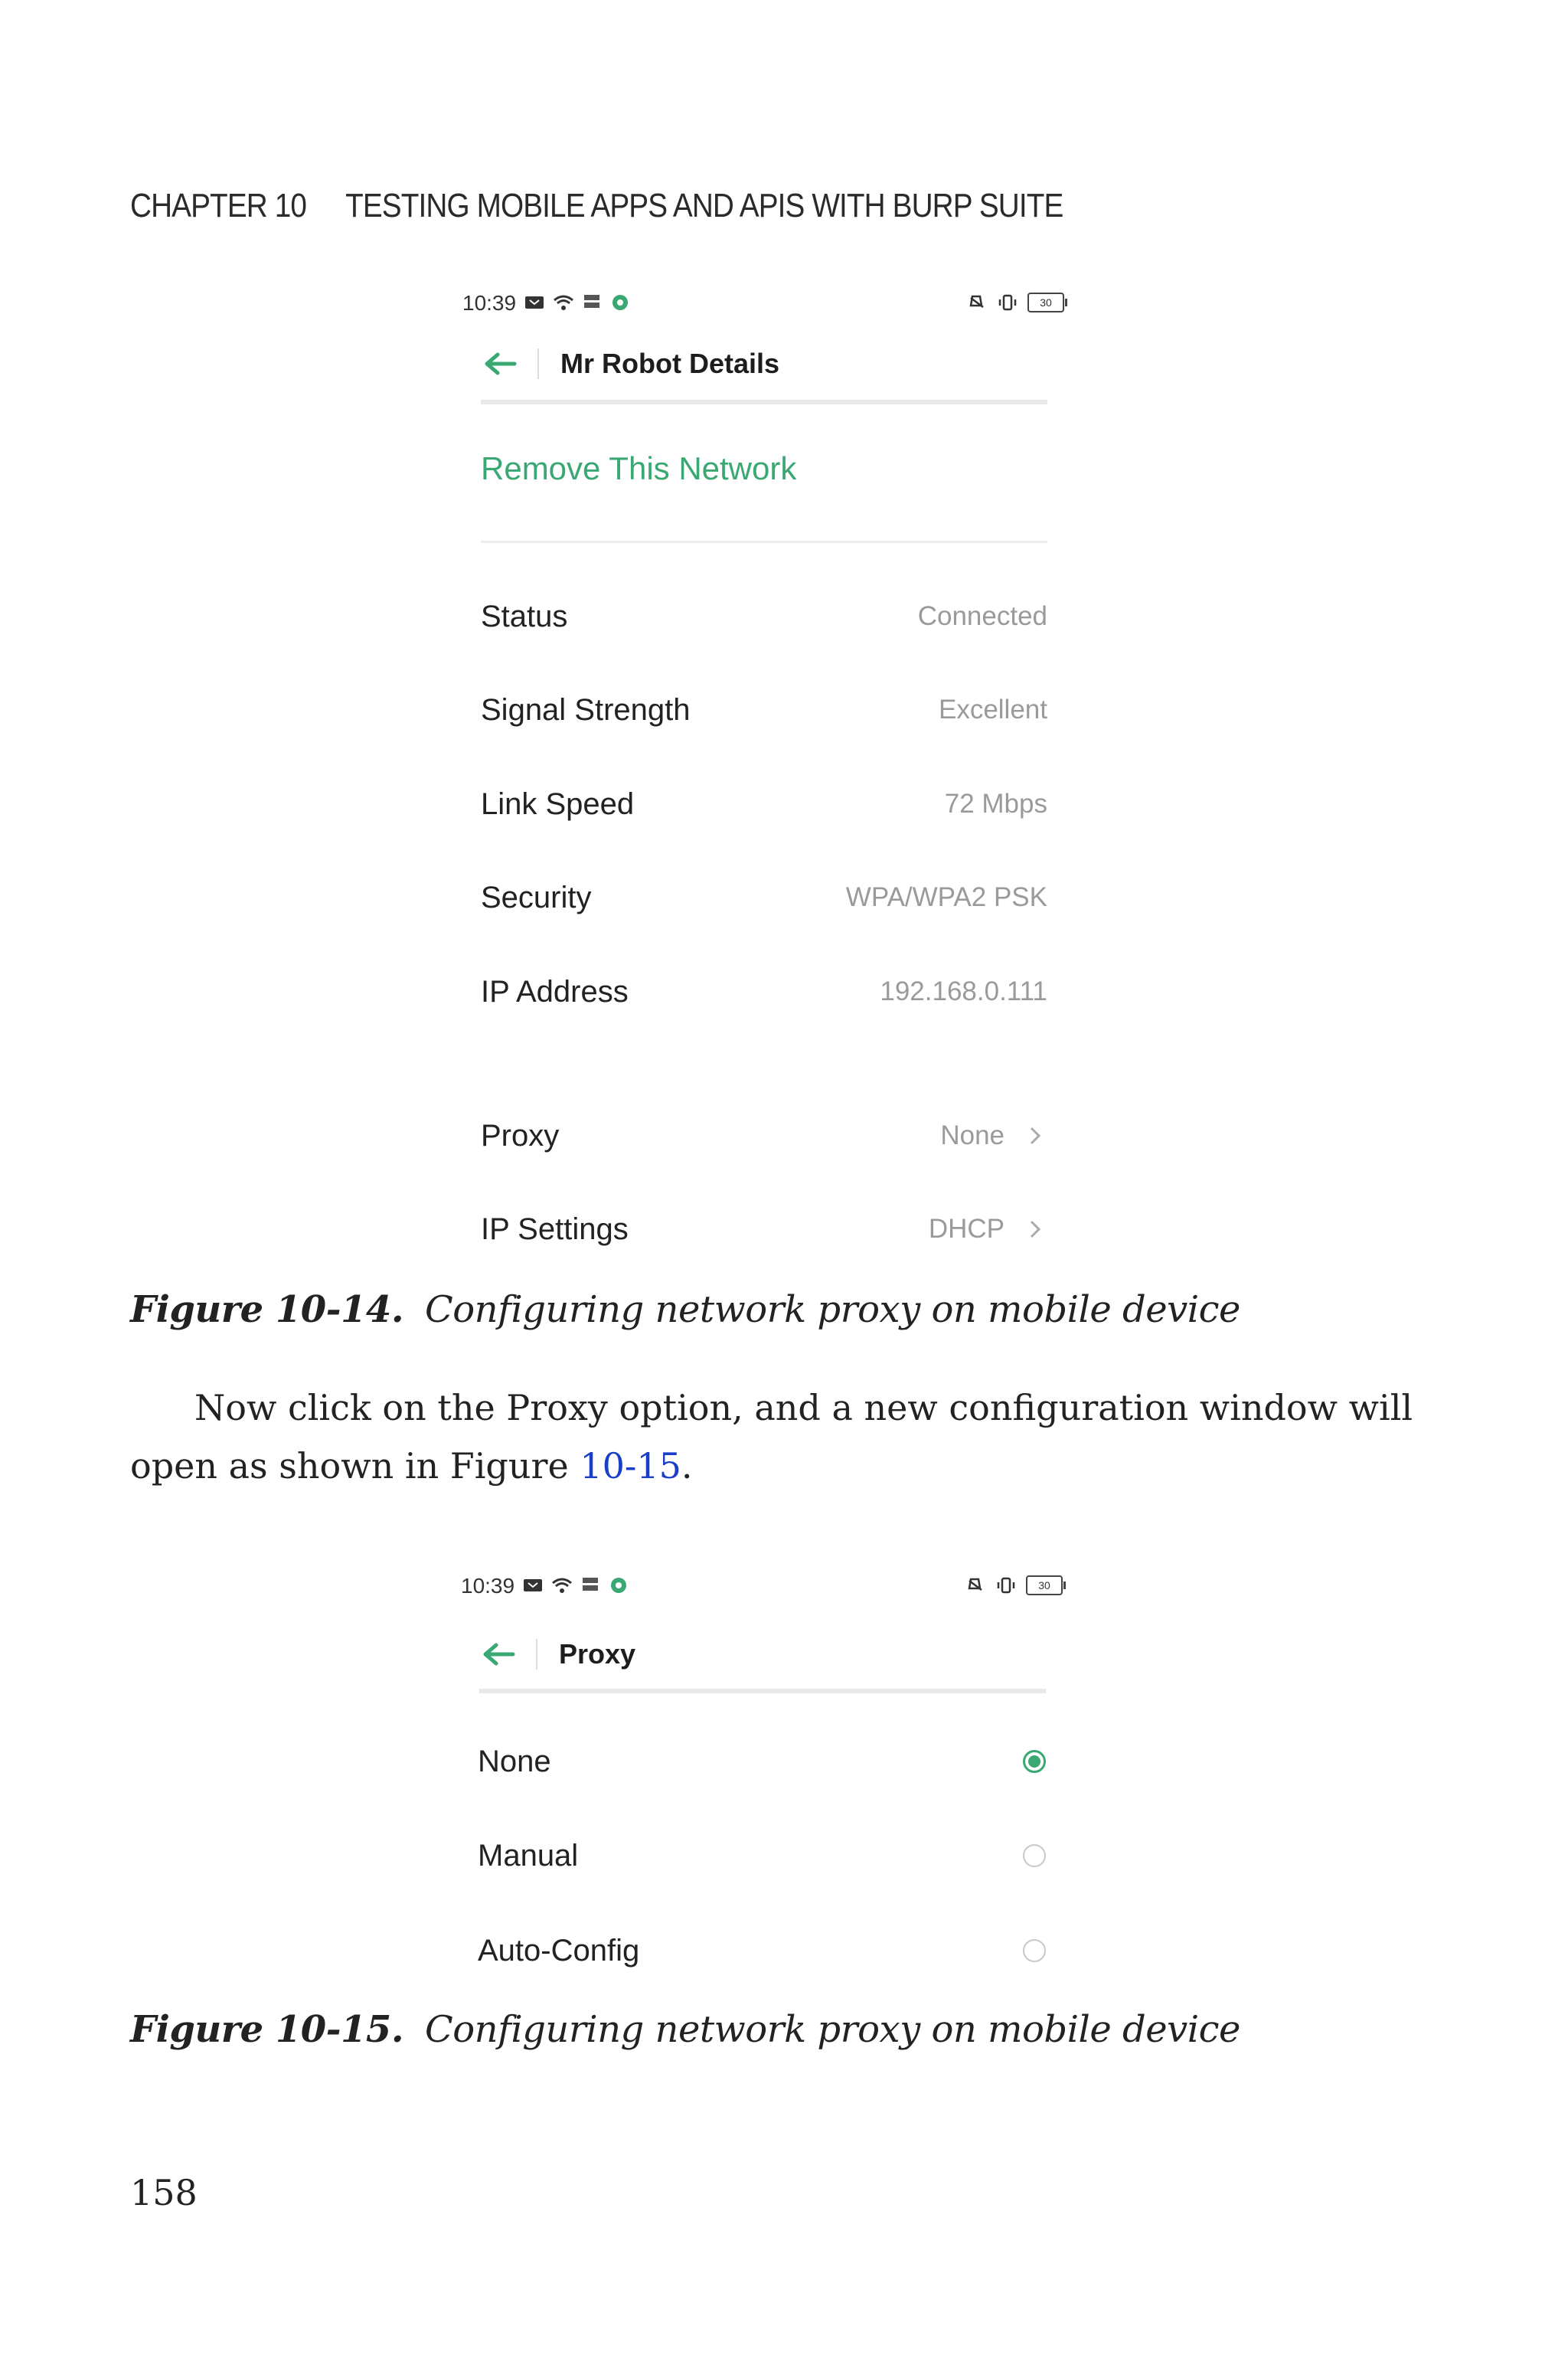 This screenshot has height=2378, width=1568. I want to click on figure-10-15-screenshot: 10:39 30 Proxy None Manual Auto-Config, so click(764, 1773).